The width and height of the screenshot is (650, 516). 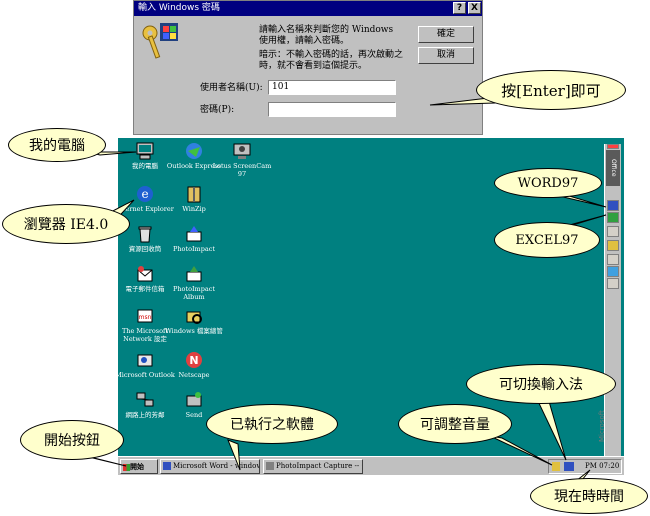 I want to click on callout-my-computer: 我的電腦, so click(x=57, y=145).